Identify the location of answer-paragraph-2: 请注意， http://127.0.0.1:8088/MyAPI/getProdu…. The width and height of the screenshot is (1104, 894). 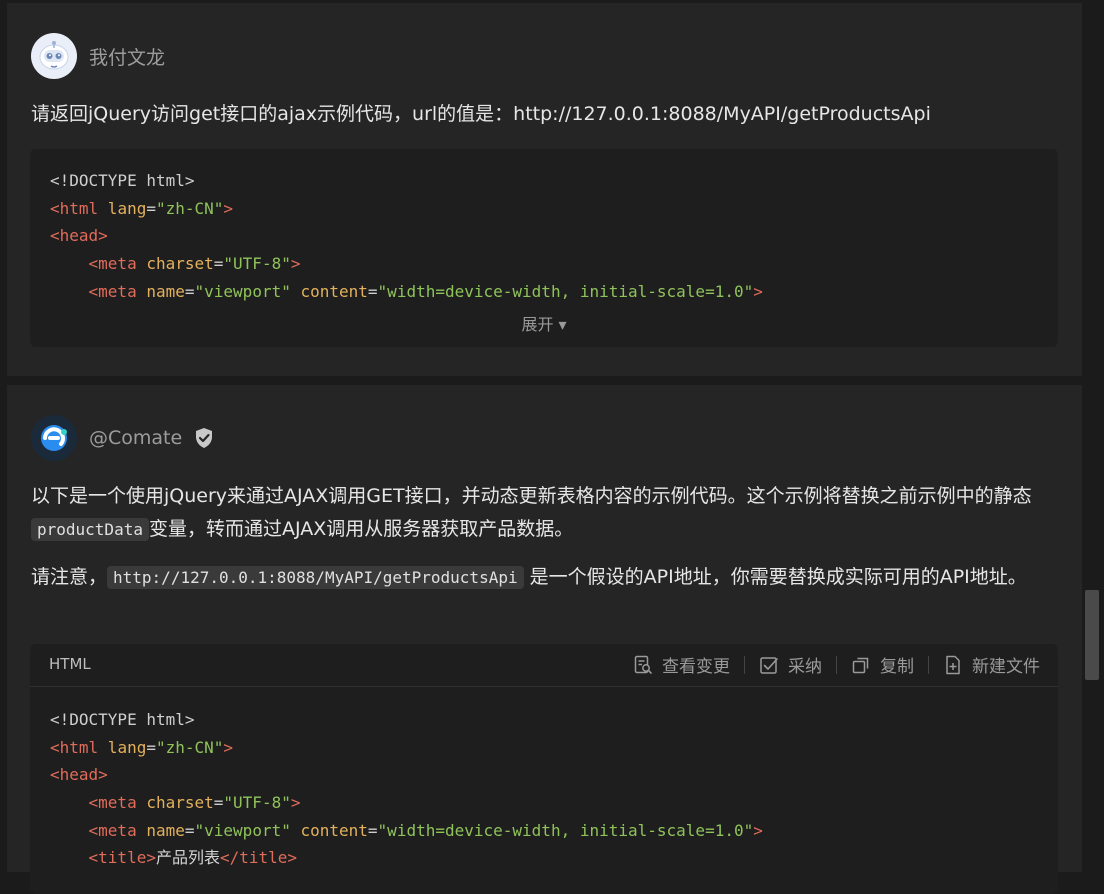
(544, 577).